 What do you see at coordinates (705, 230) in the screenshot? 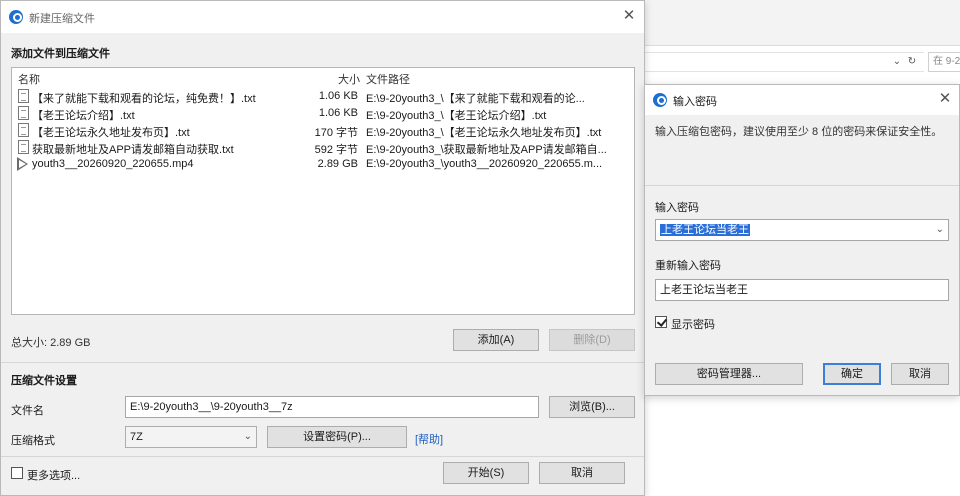
I see `password-input-value: 上老王论坛当老王` at bounding box center [705, 230].